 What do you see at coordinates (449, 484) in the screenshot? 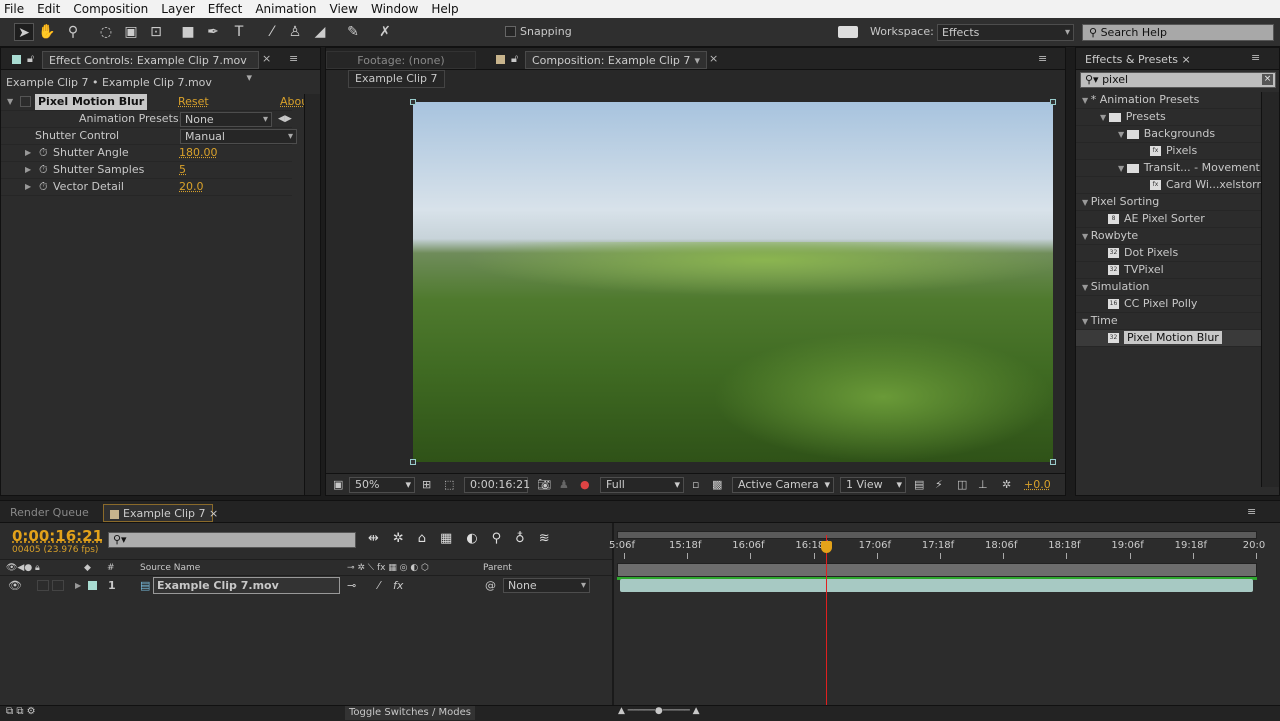
I see `mask-visibility-icon: ⬚` at bounding box center [449, 484].